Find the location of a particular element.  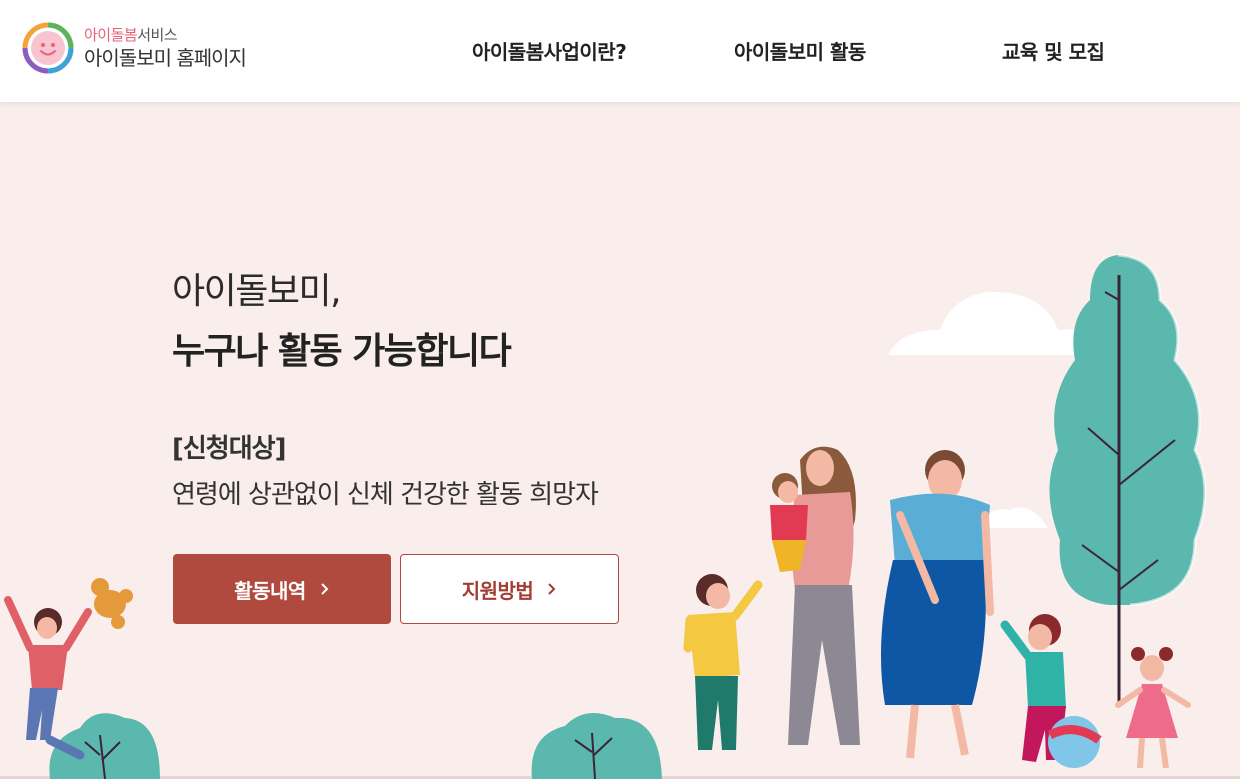

activity-history-button: 활동내역 is located at coordinates (282, 589).